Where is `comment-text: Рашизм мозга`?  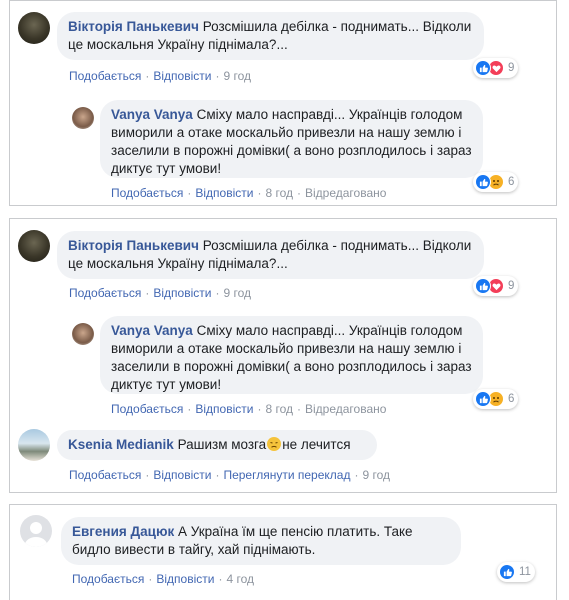
comment-text: Рашизм мозга is located at coordinates (222, 444).